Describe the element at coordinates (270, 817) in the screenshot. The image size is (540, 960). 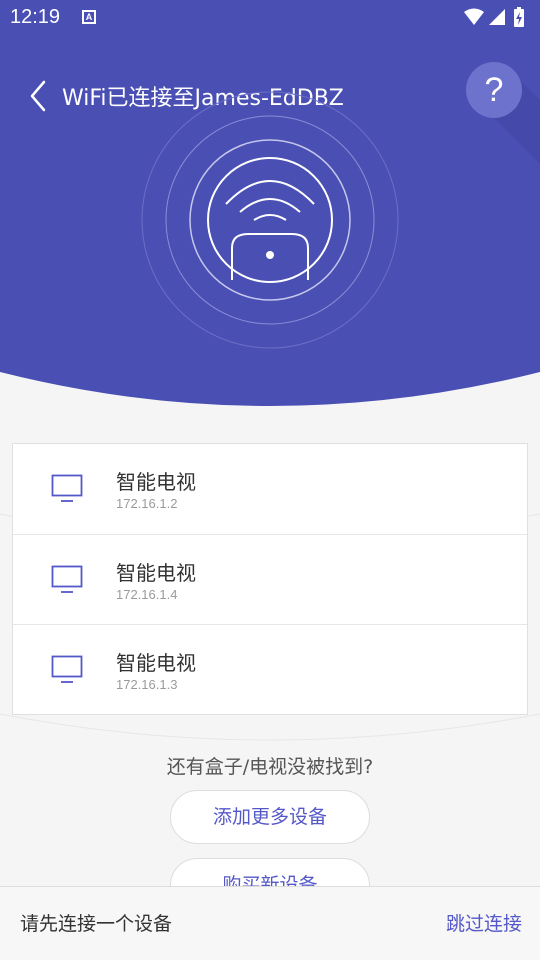
I see `add-more-devices-button: 添加更多设备` at that location.